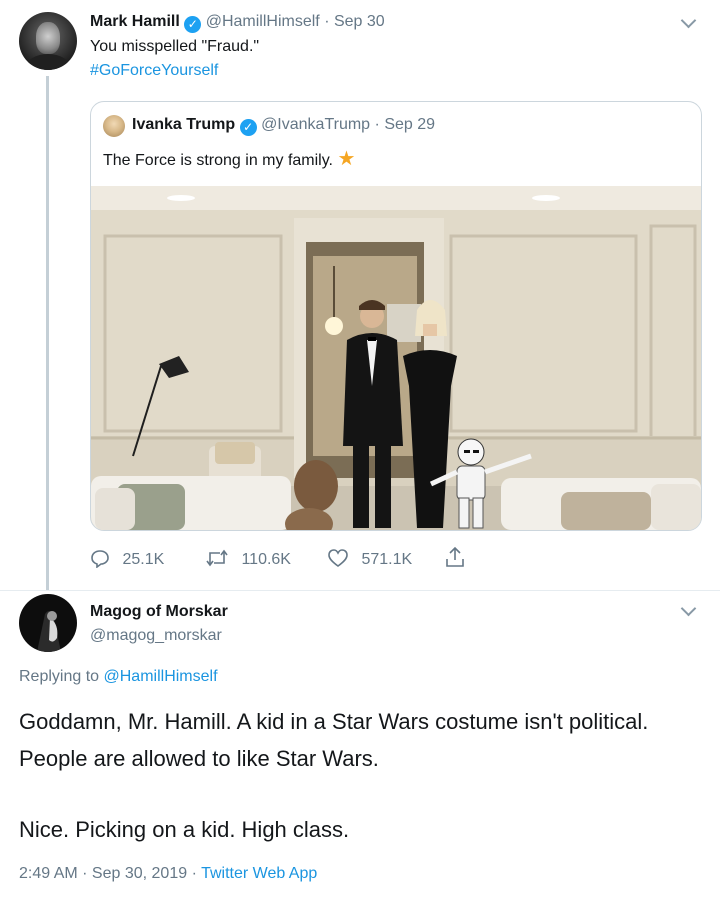  I want to click on retweet-count: 110.6K, so click(266, 559).